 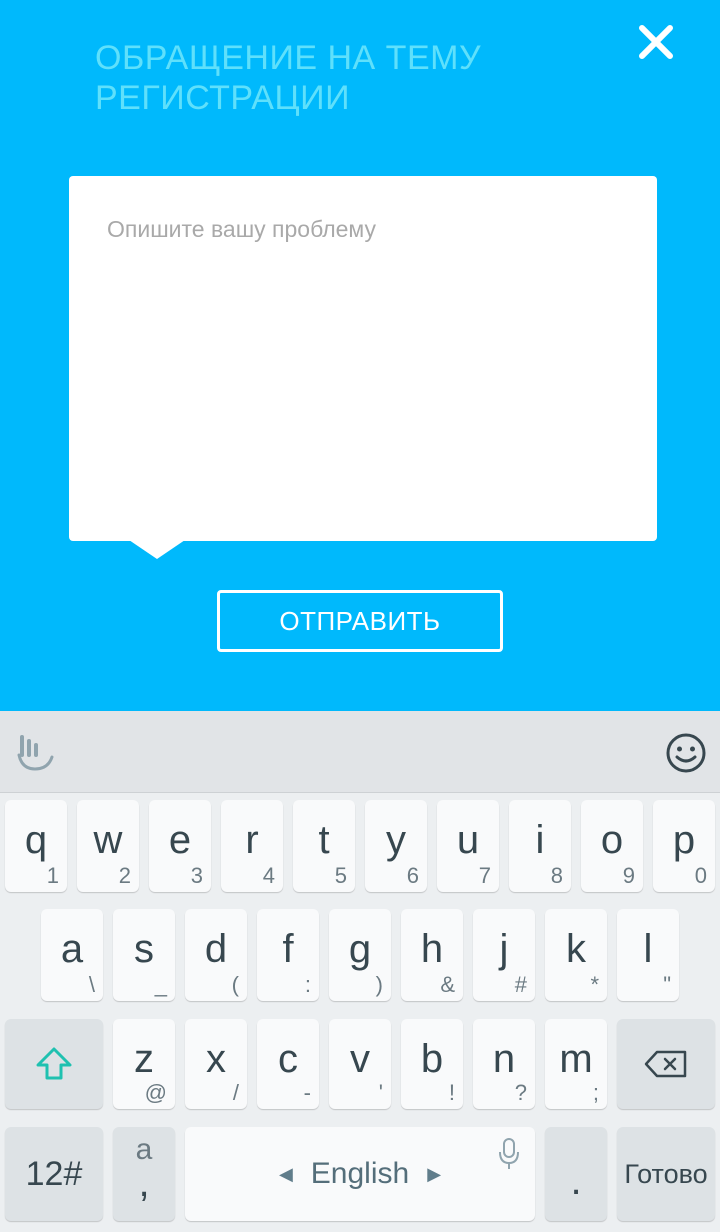 I want to click on backspace-icon, so click(x=666, y=1064).